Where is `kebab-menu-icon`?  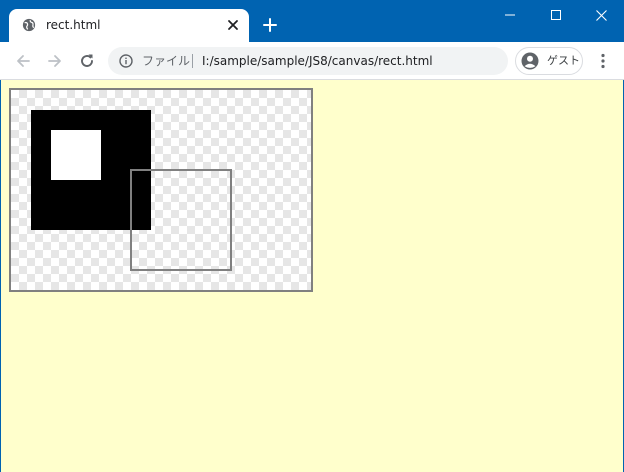 kebab-menu-icon is located at coordinates (603, 61).